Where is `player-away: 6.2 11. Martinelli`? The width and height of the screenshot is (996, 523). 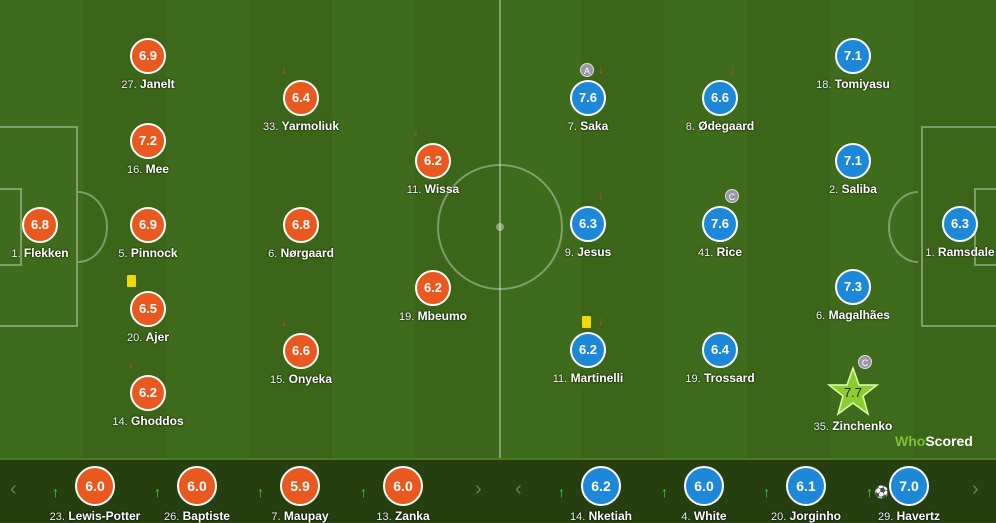 player-away: 6.2 11. Martinelli is located at coordinates (588, 358).